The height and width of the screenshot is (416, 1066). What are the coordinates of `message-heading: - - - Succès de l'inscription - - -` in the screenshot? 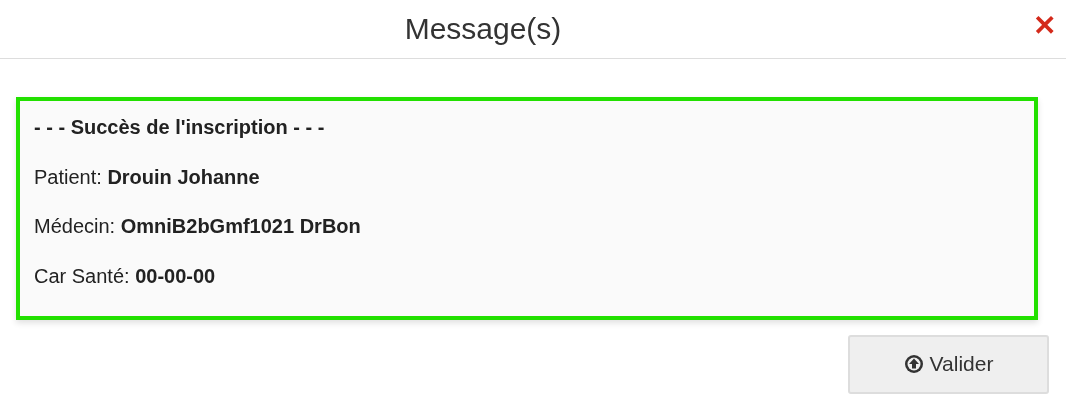 It's located at (180, 127).